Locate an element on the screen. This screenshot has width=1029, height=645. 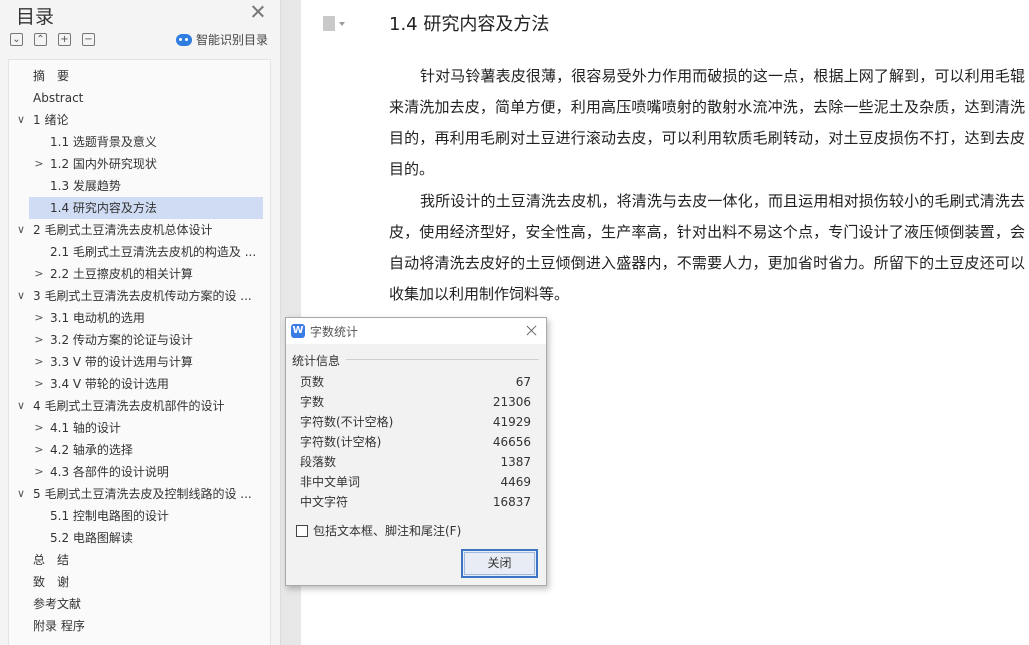
toc-item-label: 1.4 研究内容及方法 is located at coordinates (103, 208).